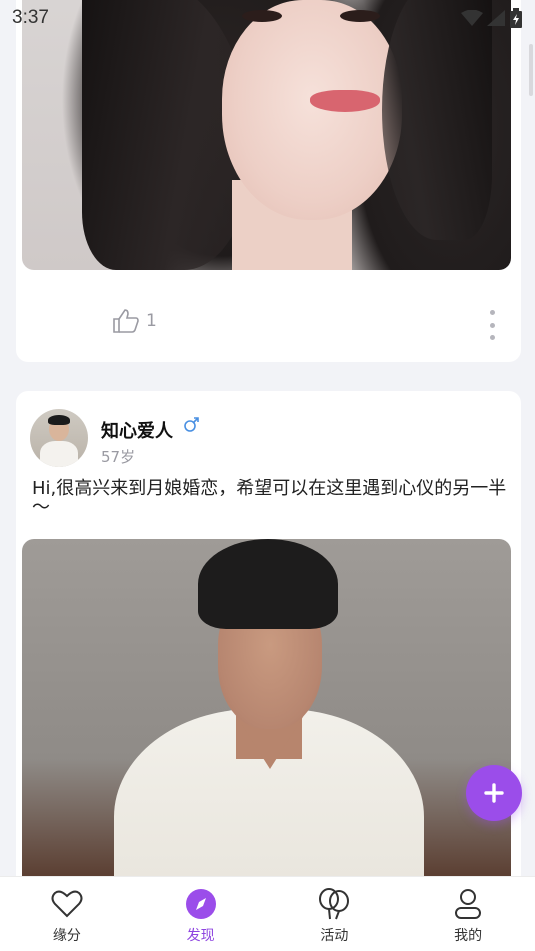 This screenshot has height=951, width=535. Describe the element at coordinates (126, 321) in the screenshot. I see `thumbs-up-icon` at that location.